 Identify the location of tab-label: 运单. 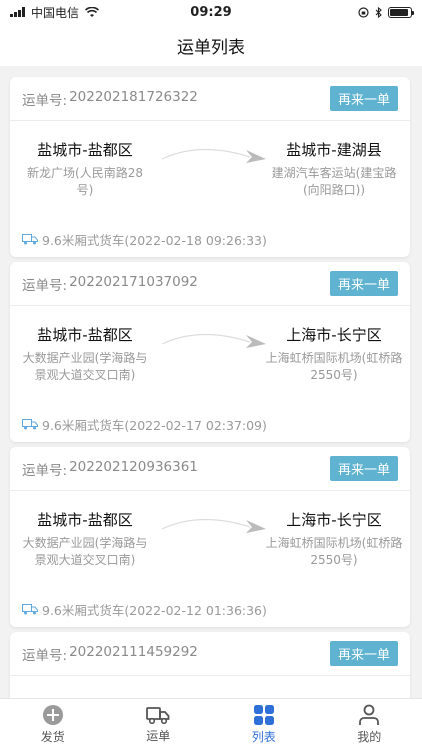
(158, 736).